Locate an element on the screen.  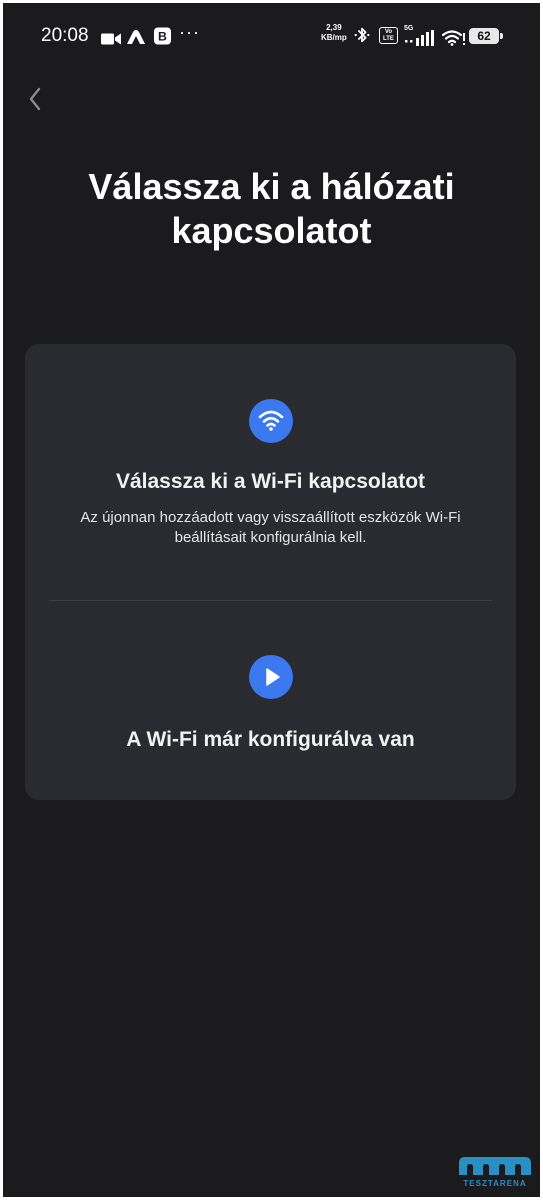
network-speed: 2,39 KB/mp is located at coordinates (334, 33).